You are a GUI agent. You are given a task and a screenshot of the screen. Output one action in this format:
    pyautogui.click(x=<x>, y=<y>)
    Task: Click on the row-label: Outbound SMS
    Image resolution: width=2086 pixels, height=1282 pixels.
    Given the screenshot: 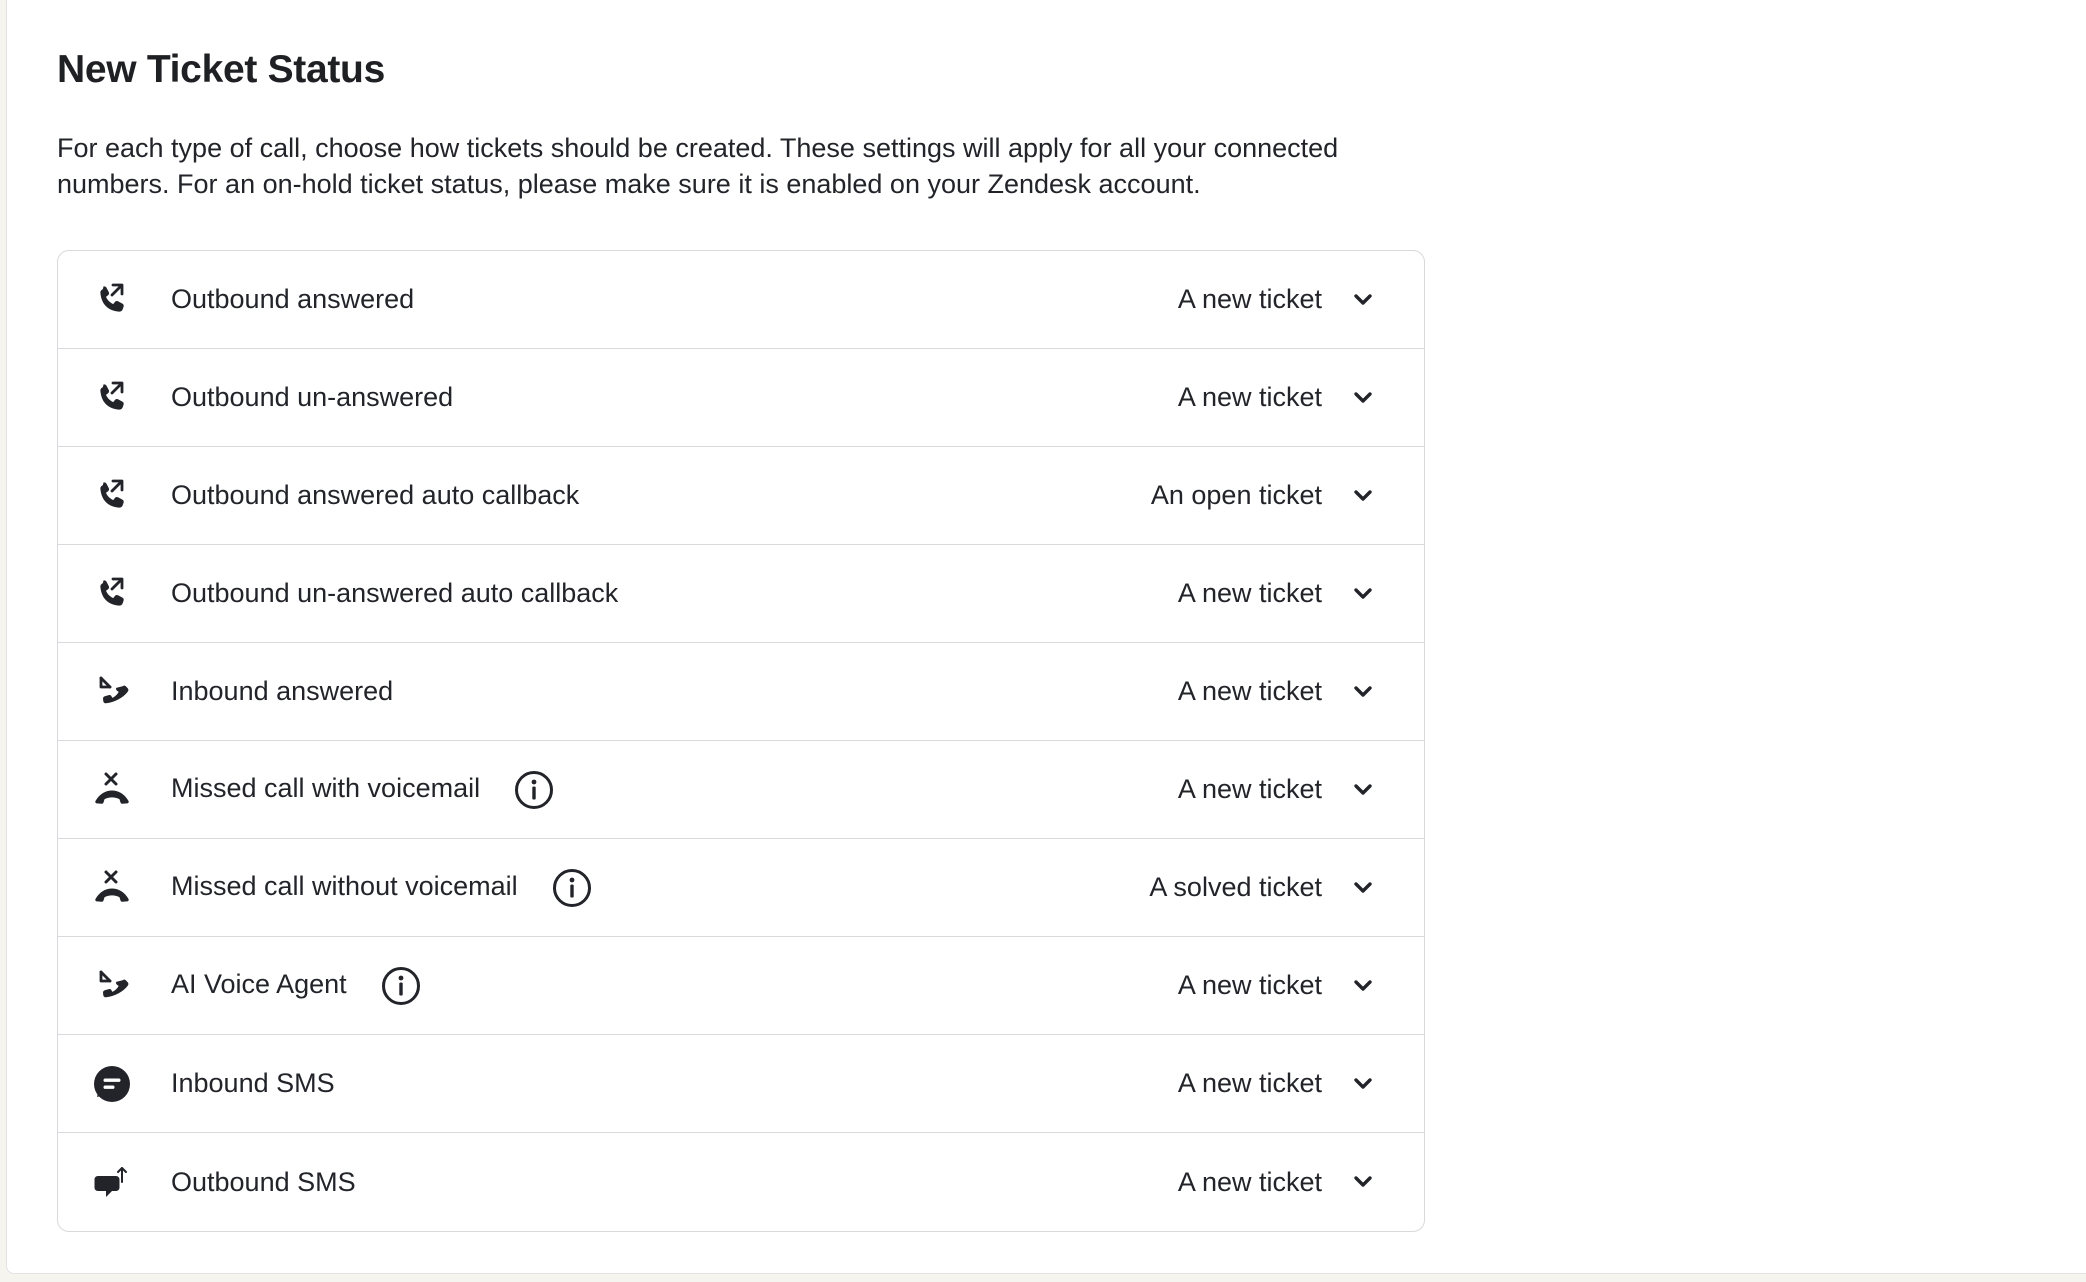 What is the action you would take?
    pyautogui.click(x=263, y=1182)
    